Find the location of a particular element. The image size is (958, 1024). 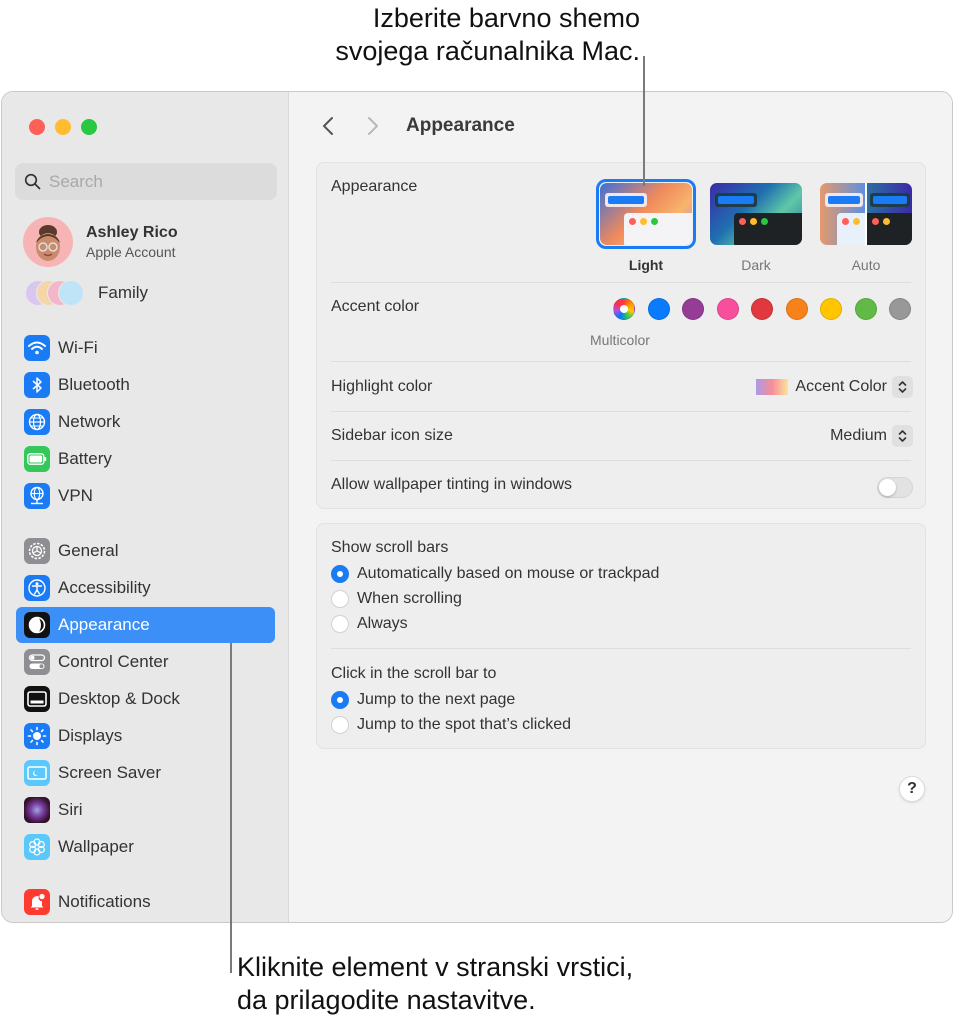

callout-leader-top is located at coordinates (644, 121).